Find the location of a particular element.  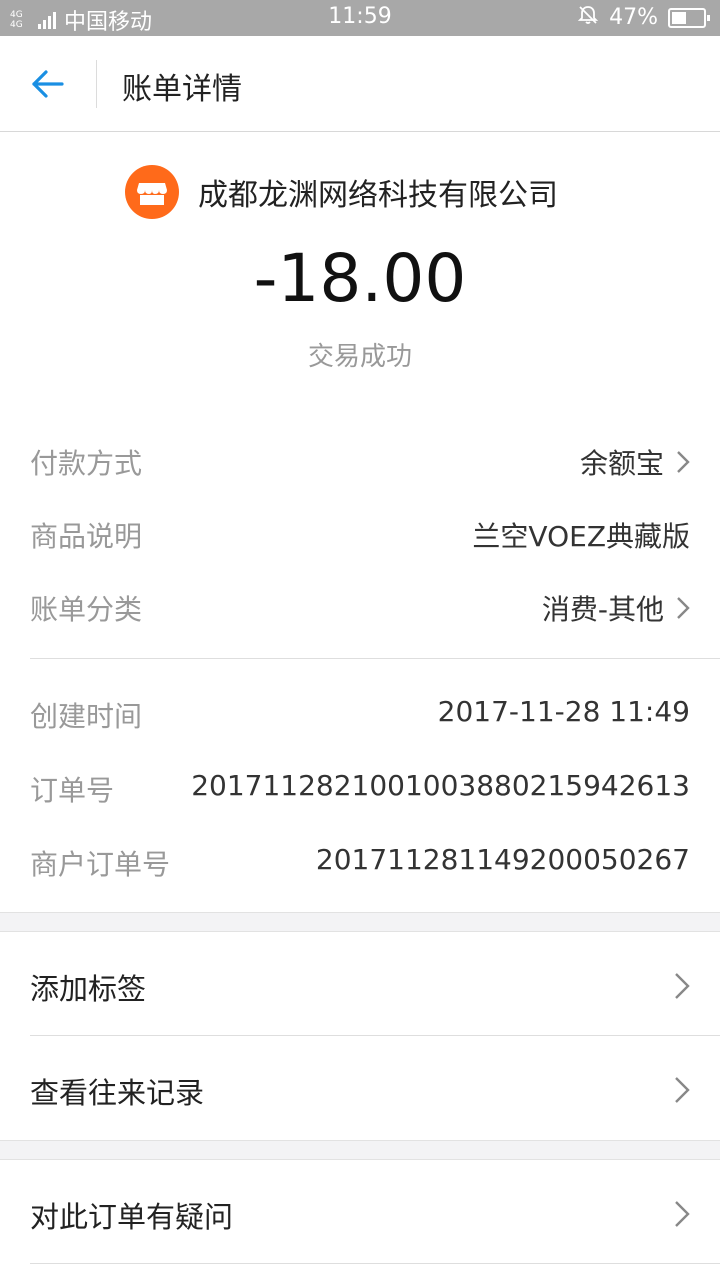

product-label: 商品说明 is located at coordinates (86, 536).